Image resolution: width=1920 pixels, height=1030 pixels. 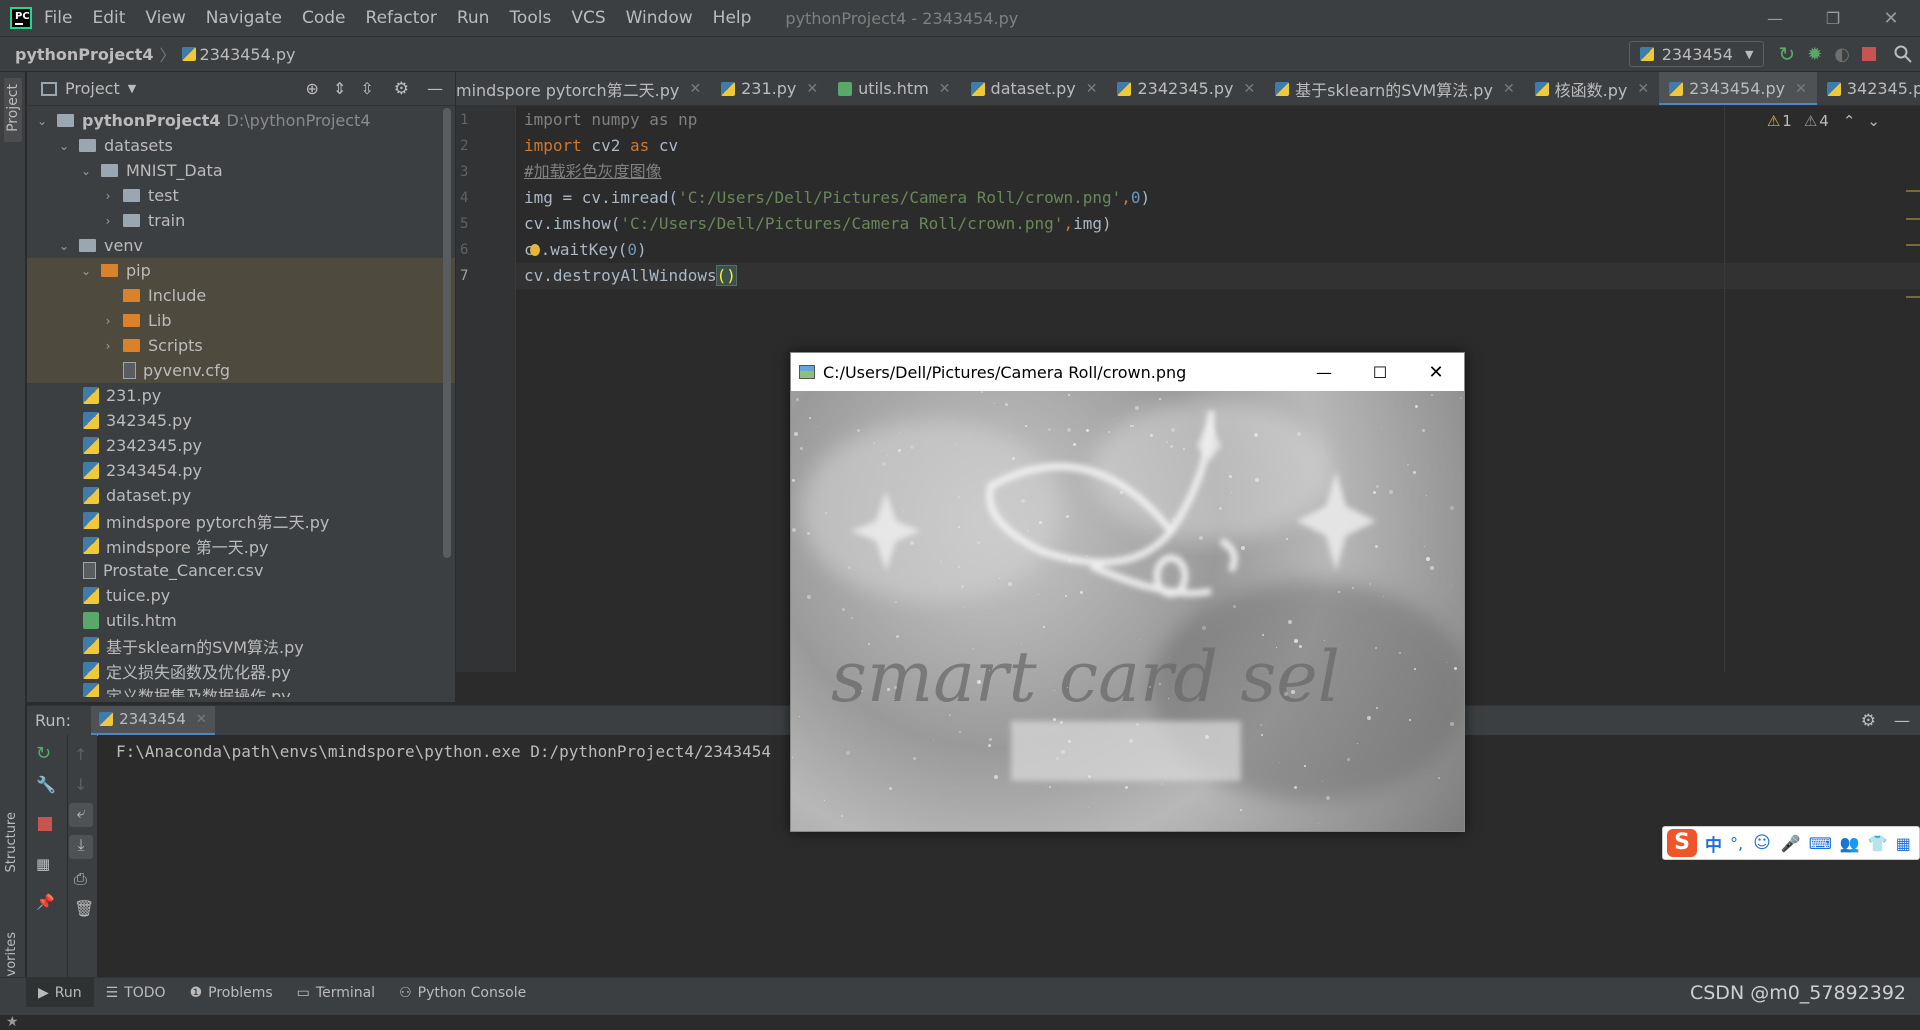 What do you see at coordinates (43, 864) in the screenshot?
I see `layout-icon: ▦` at bounding box center [43, 864].